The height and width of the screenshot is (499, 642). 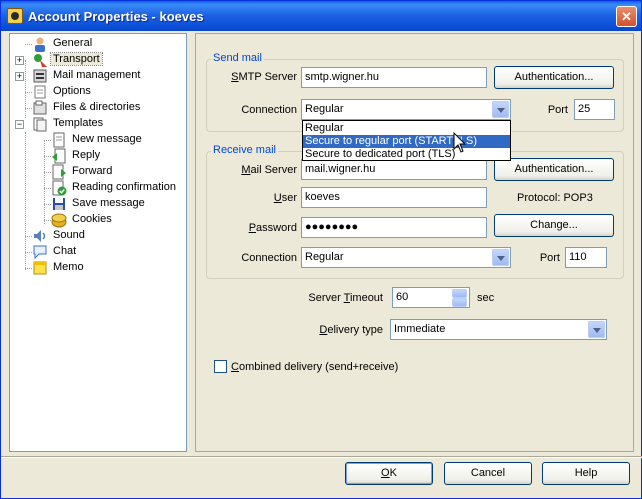 What do you see at coordinates (40, 252) in the screenshot?
I see `chat-icon` at bounding box center [40, 252].